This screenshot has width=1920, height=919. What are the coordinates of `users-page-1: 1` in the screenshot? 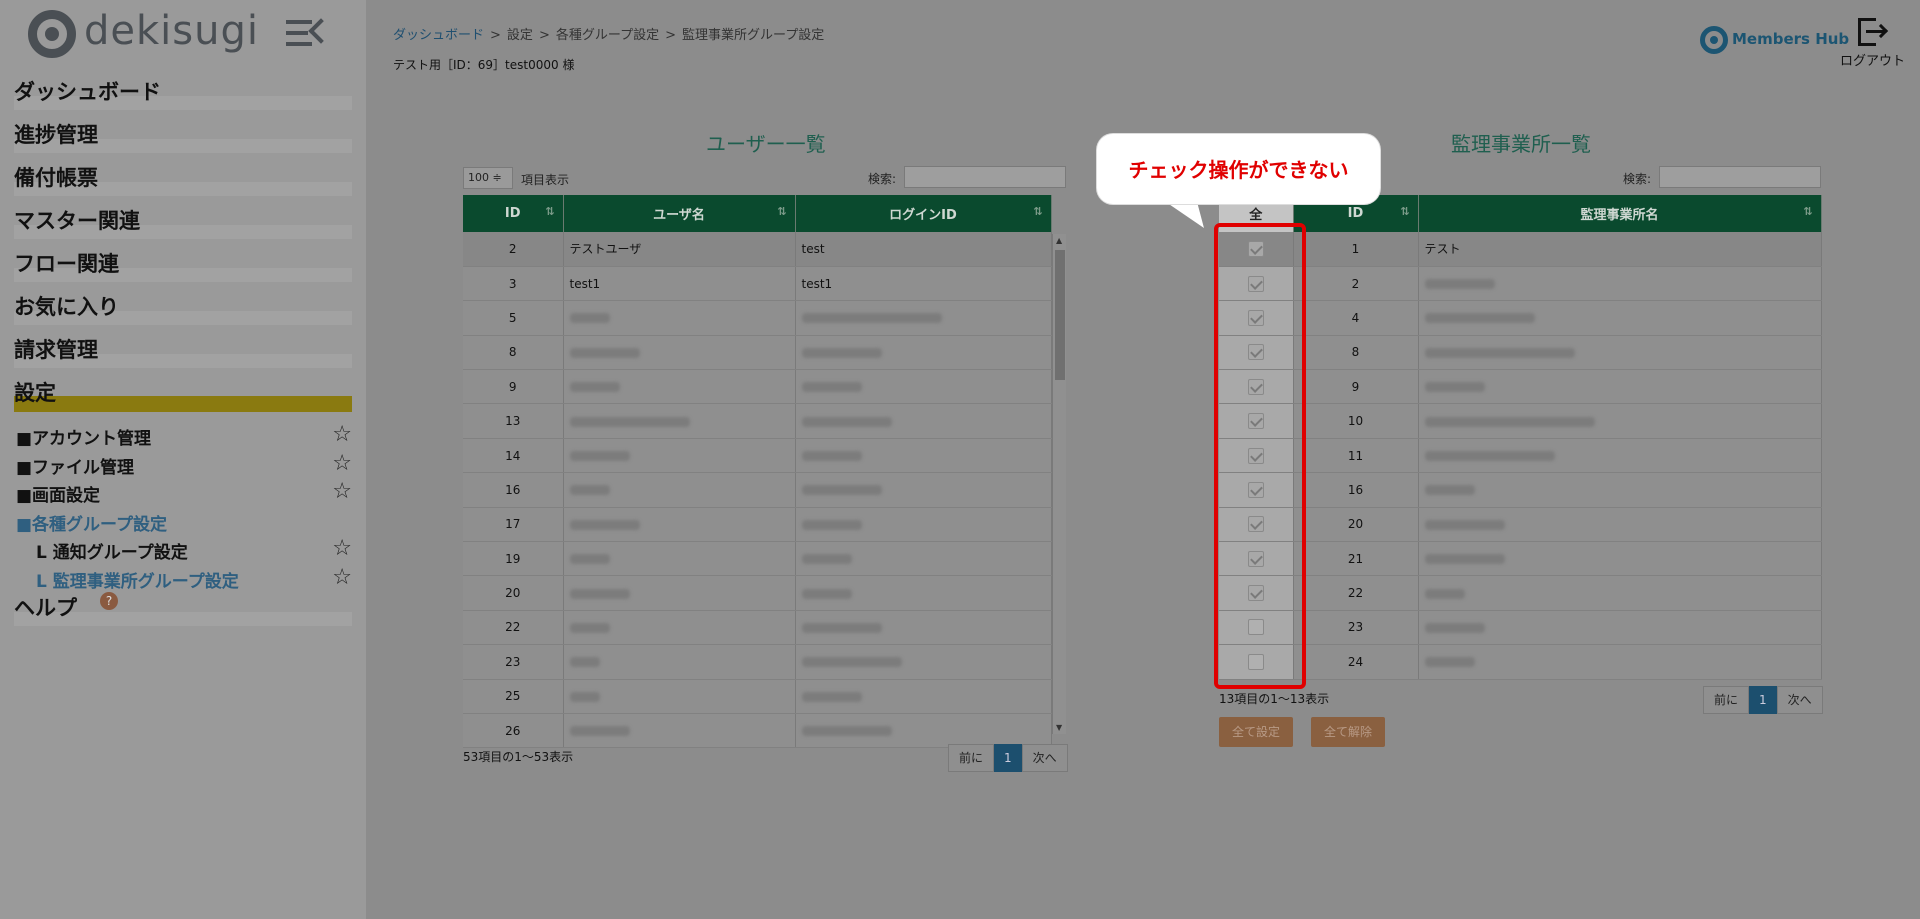 It's located at (1008, 758).